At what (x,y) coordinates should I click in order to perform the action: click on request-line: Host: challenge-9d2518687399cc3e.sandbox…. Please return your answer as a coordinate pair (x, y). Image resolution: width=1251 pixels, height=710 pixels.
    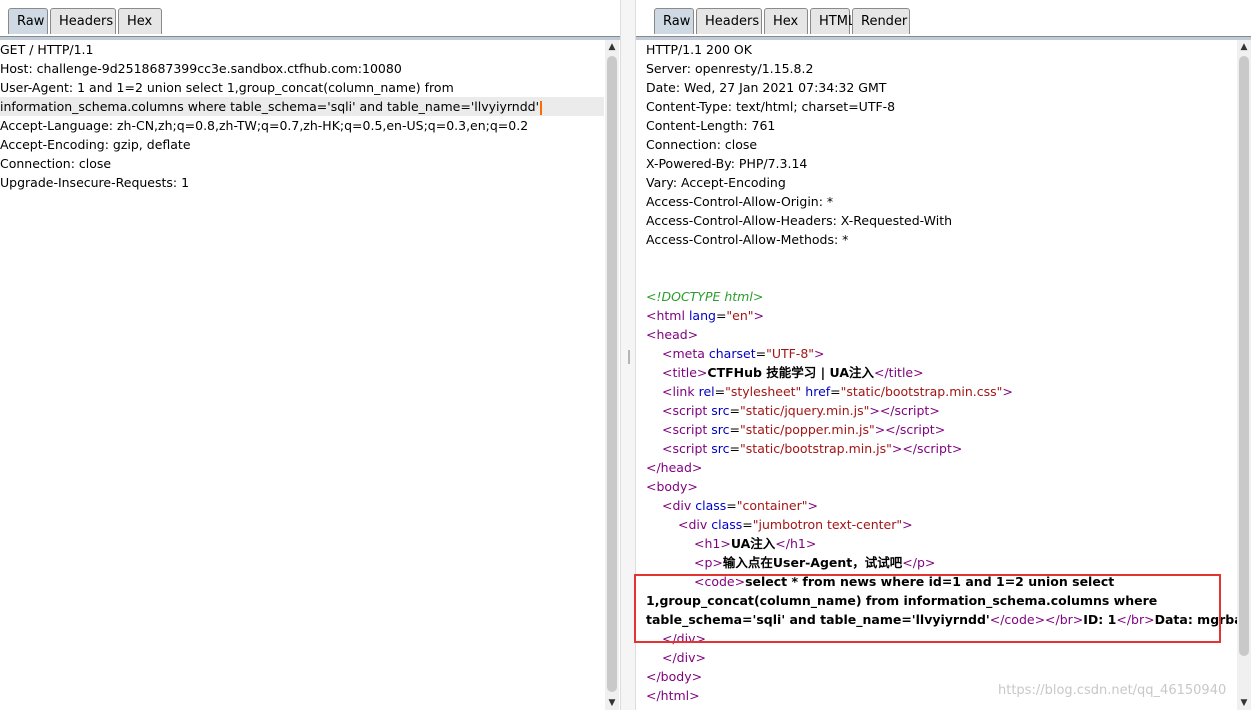
    Looking at the image, I should click on (201, 68).